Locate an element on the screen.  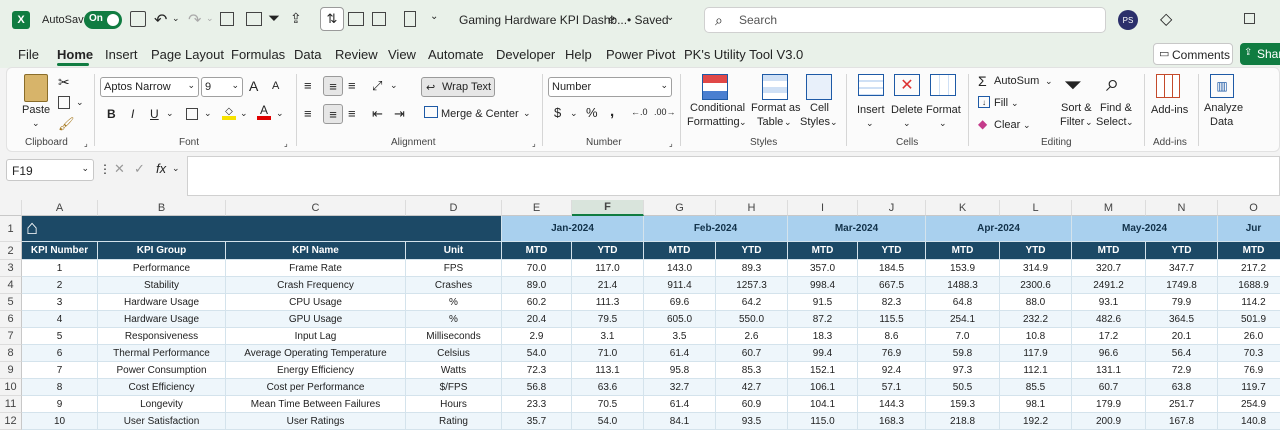
value-cell: 76.9 is located at coordinates (1249, 370).